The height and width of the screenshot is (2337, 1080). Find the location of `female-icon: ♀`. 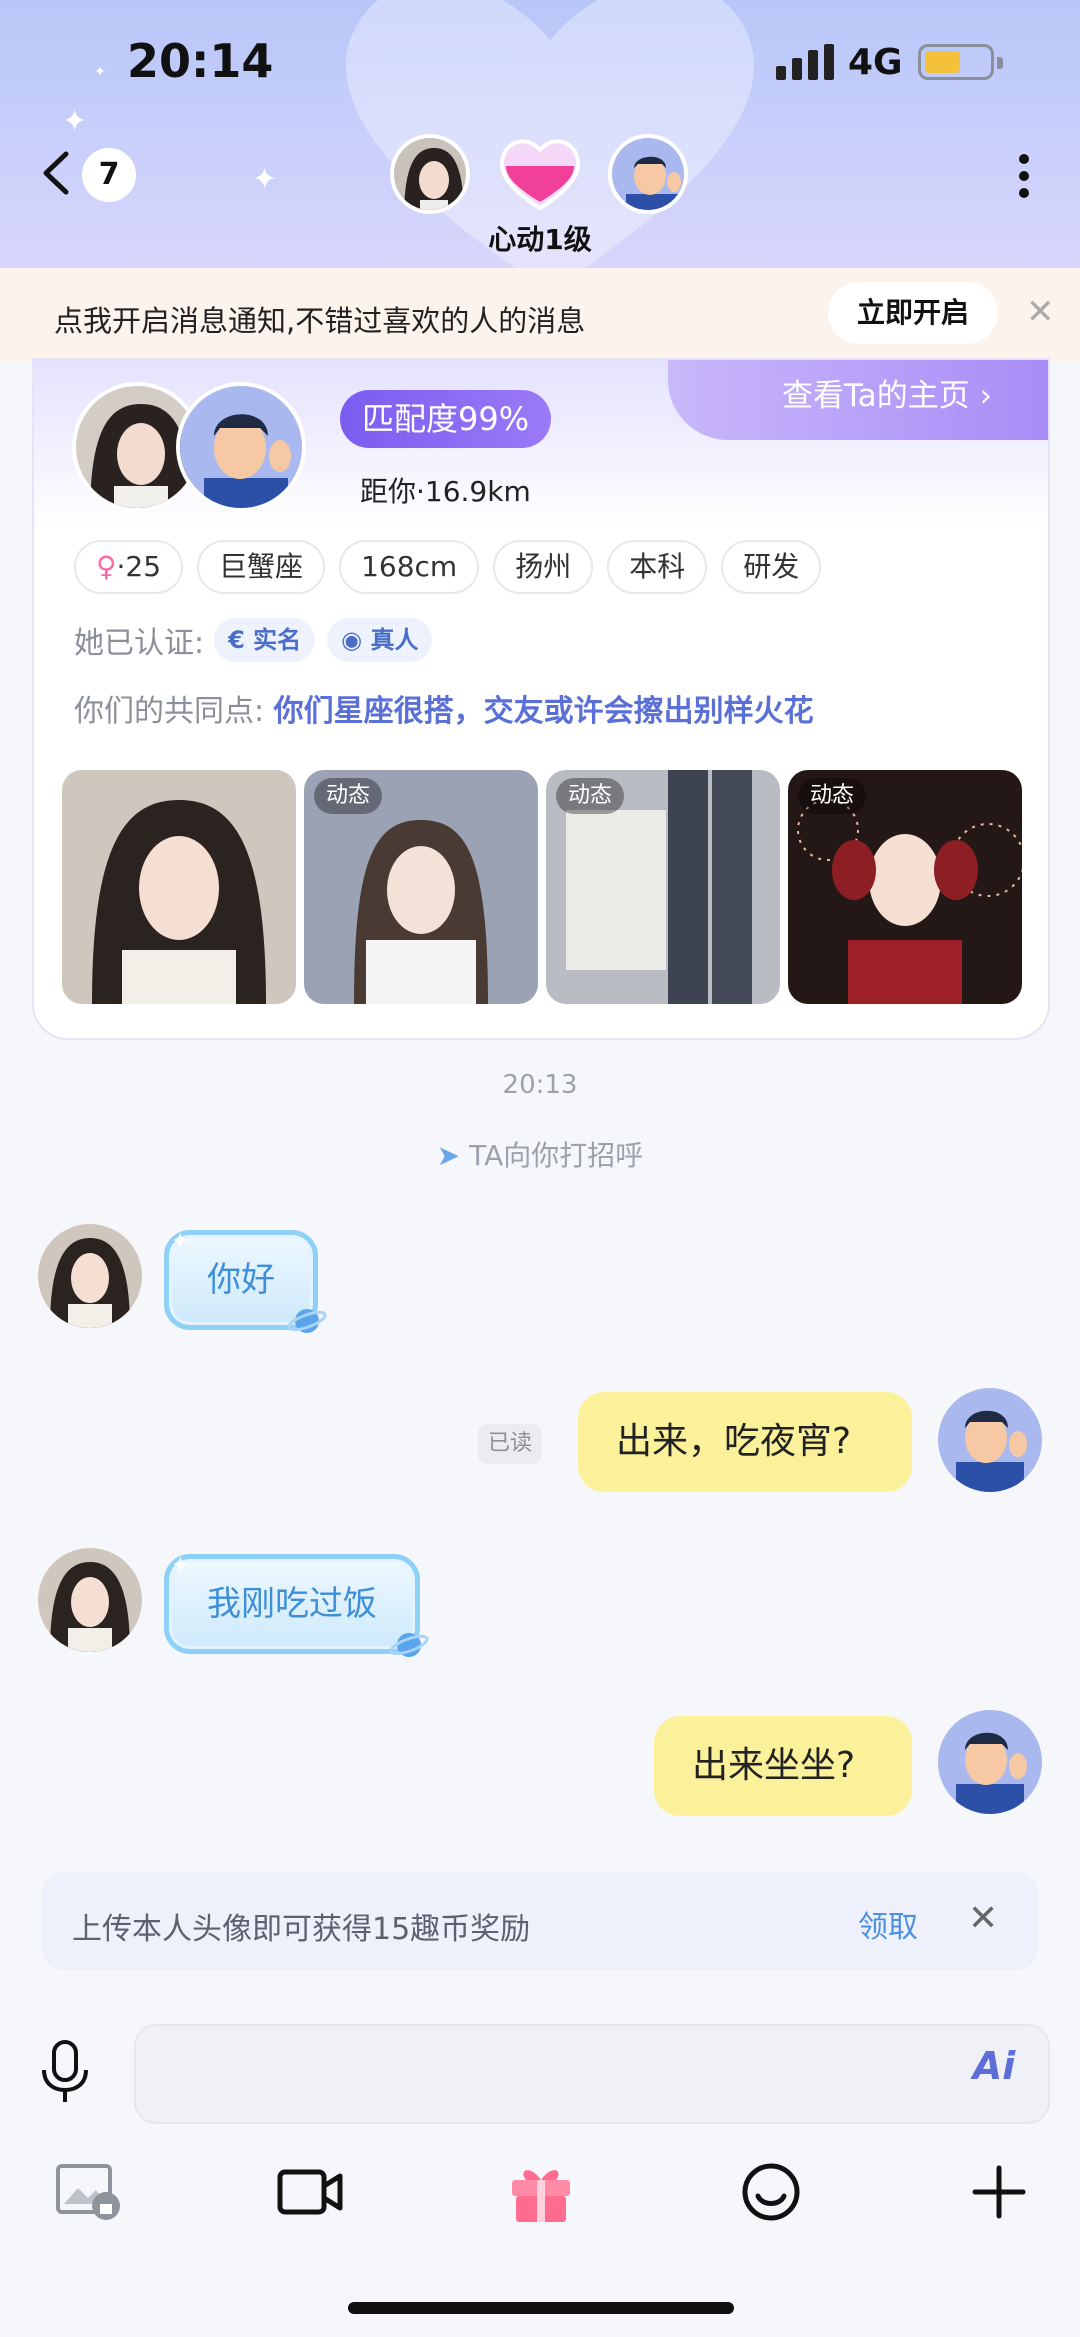

female-icon: ♀ is located at coordinates (106, 566).